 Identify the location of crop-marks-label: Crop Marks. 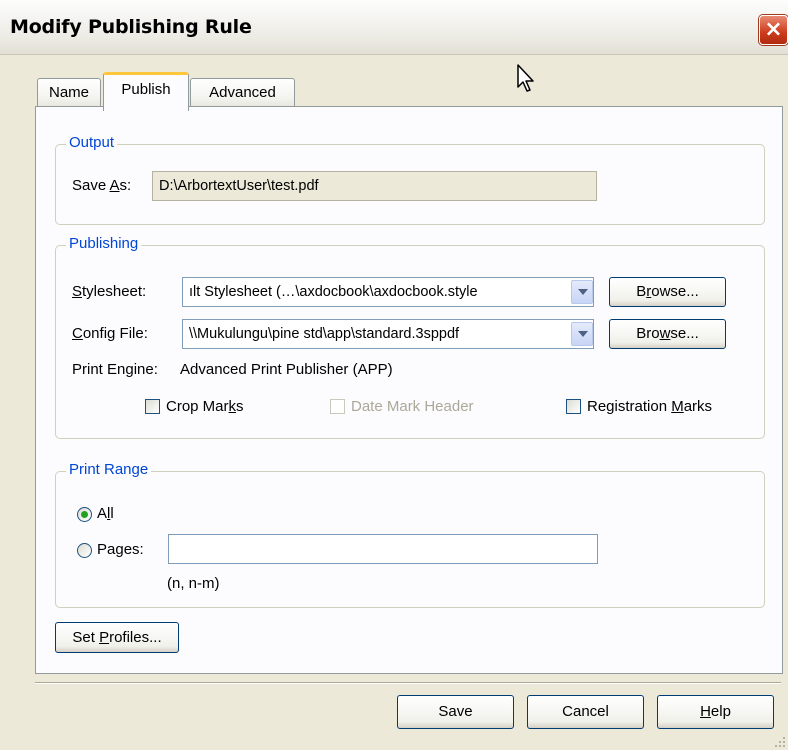
(205, 406).